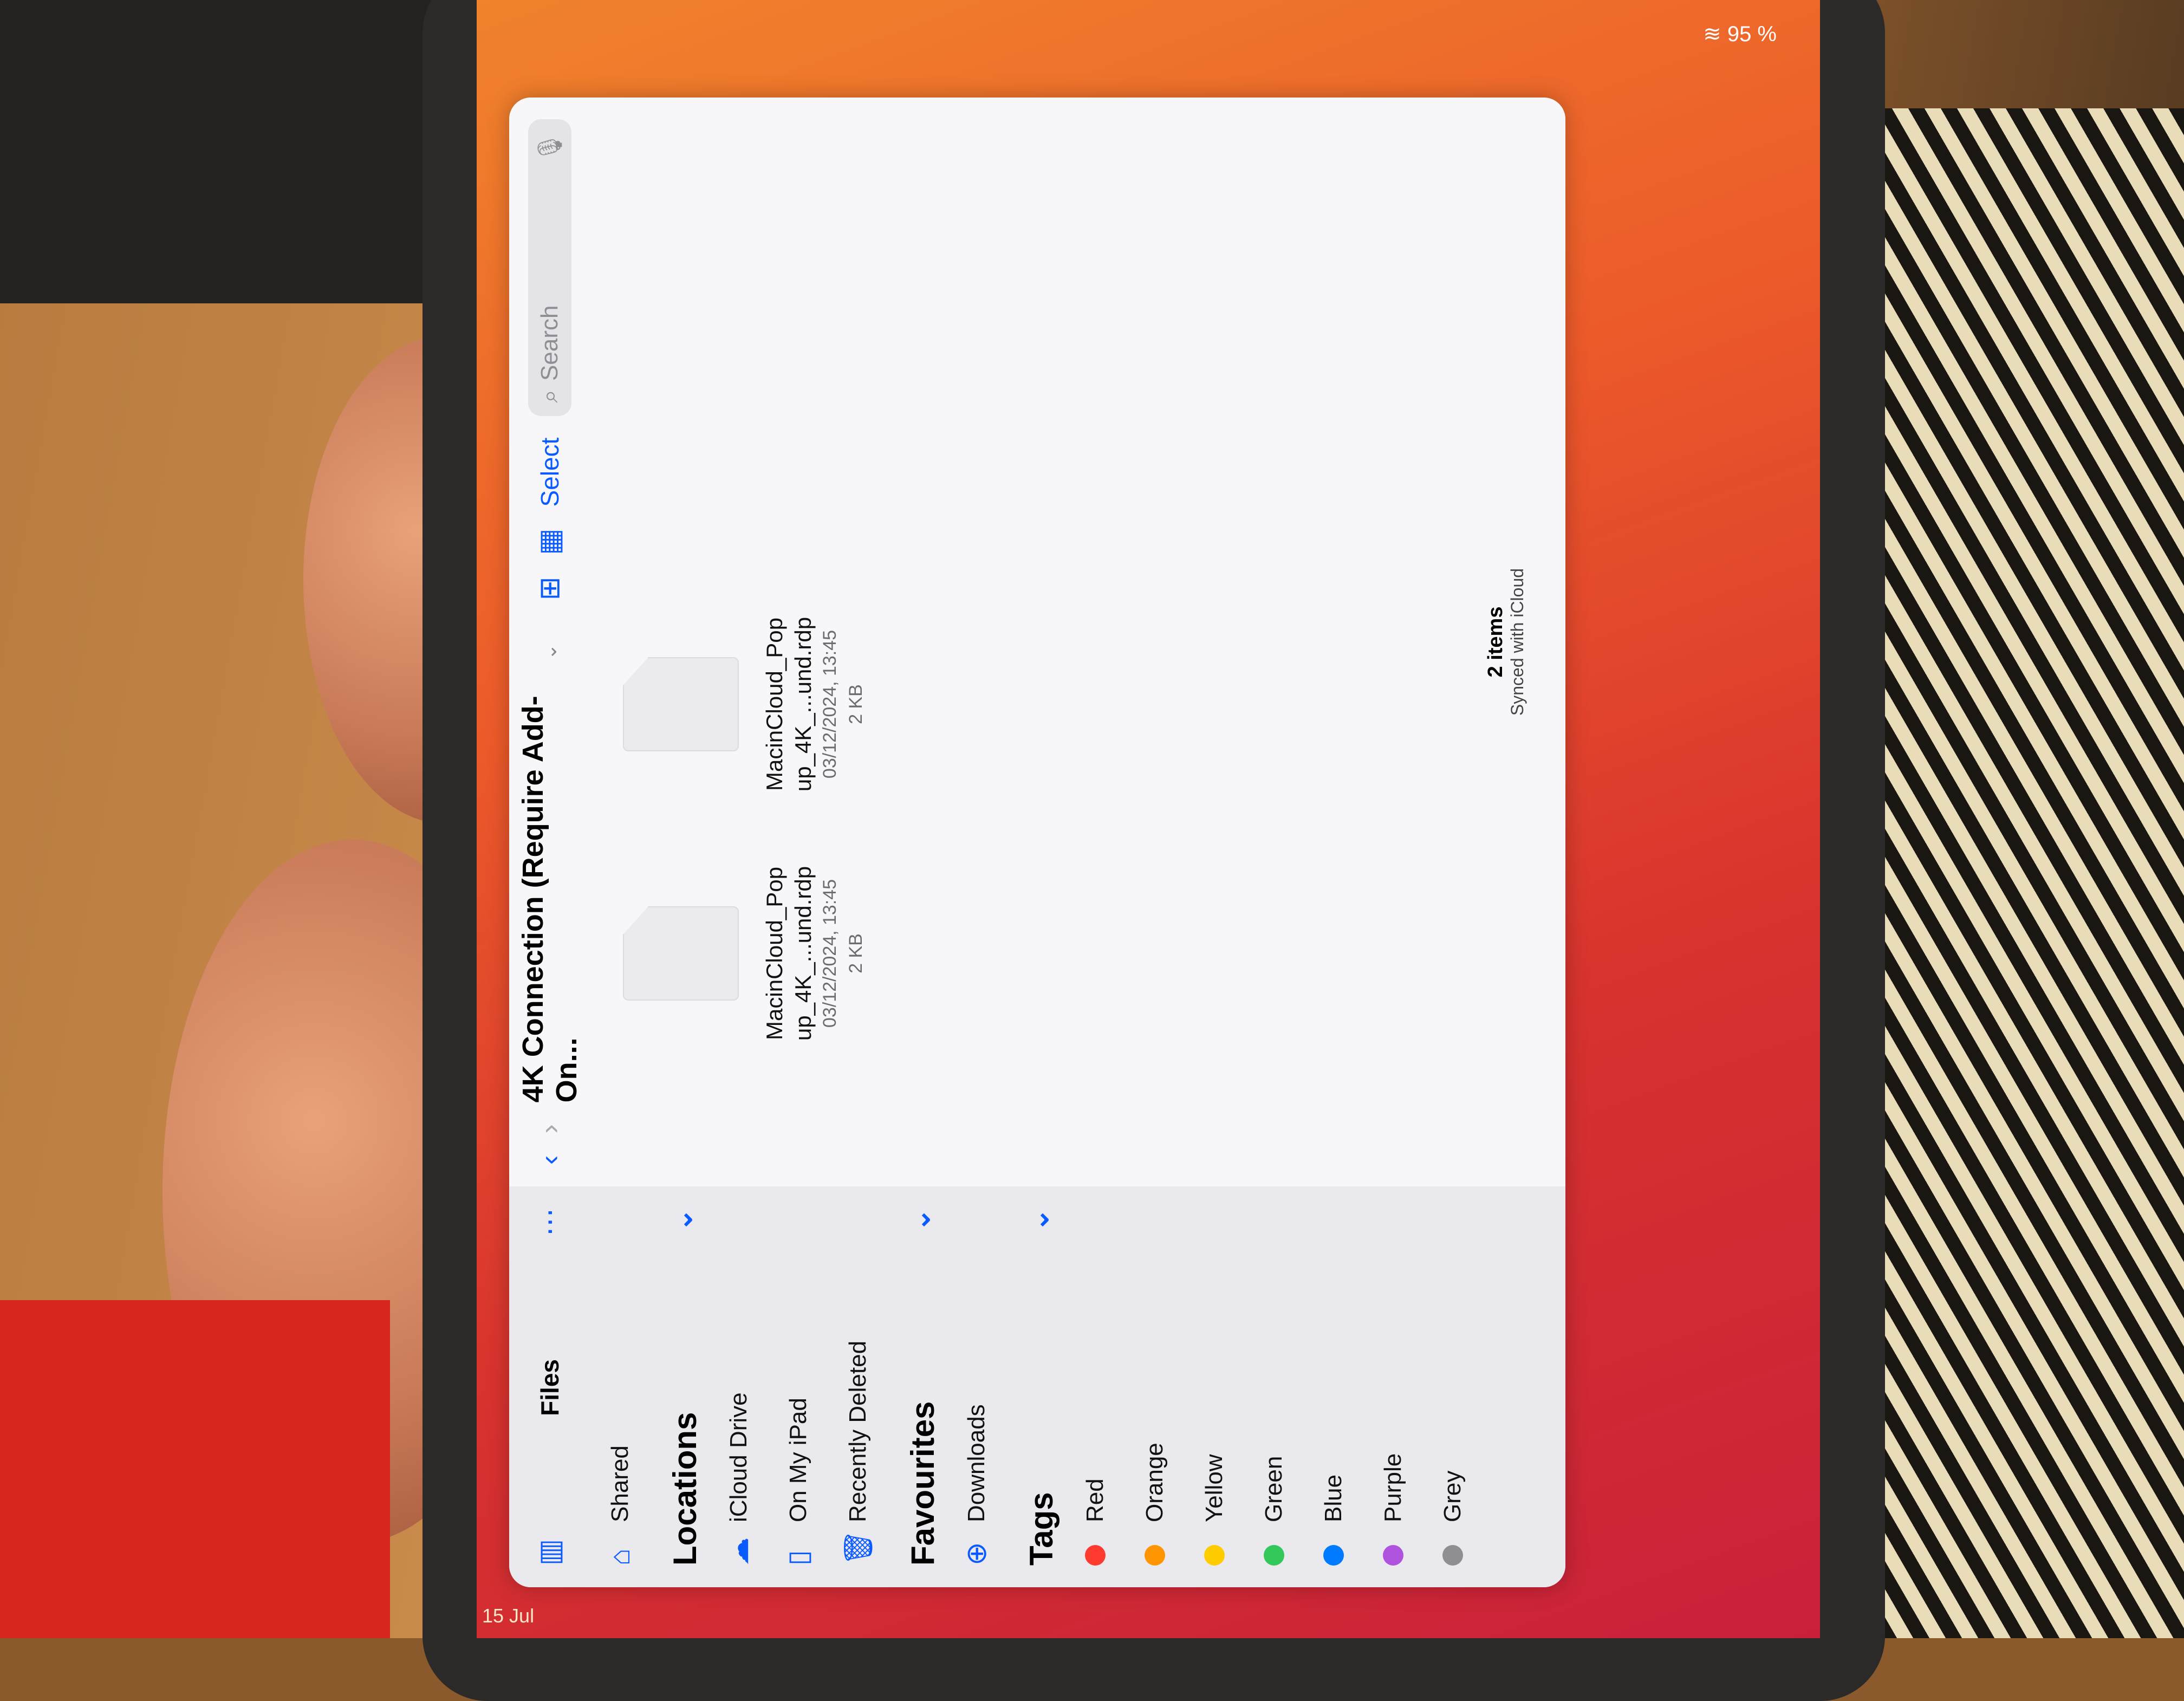 The width and height of the screenshot is (2184, 1701). I want to click on sidebar-item-recently-deleted: 🗑 Recently Deleted, so click(858, 1386).